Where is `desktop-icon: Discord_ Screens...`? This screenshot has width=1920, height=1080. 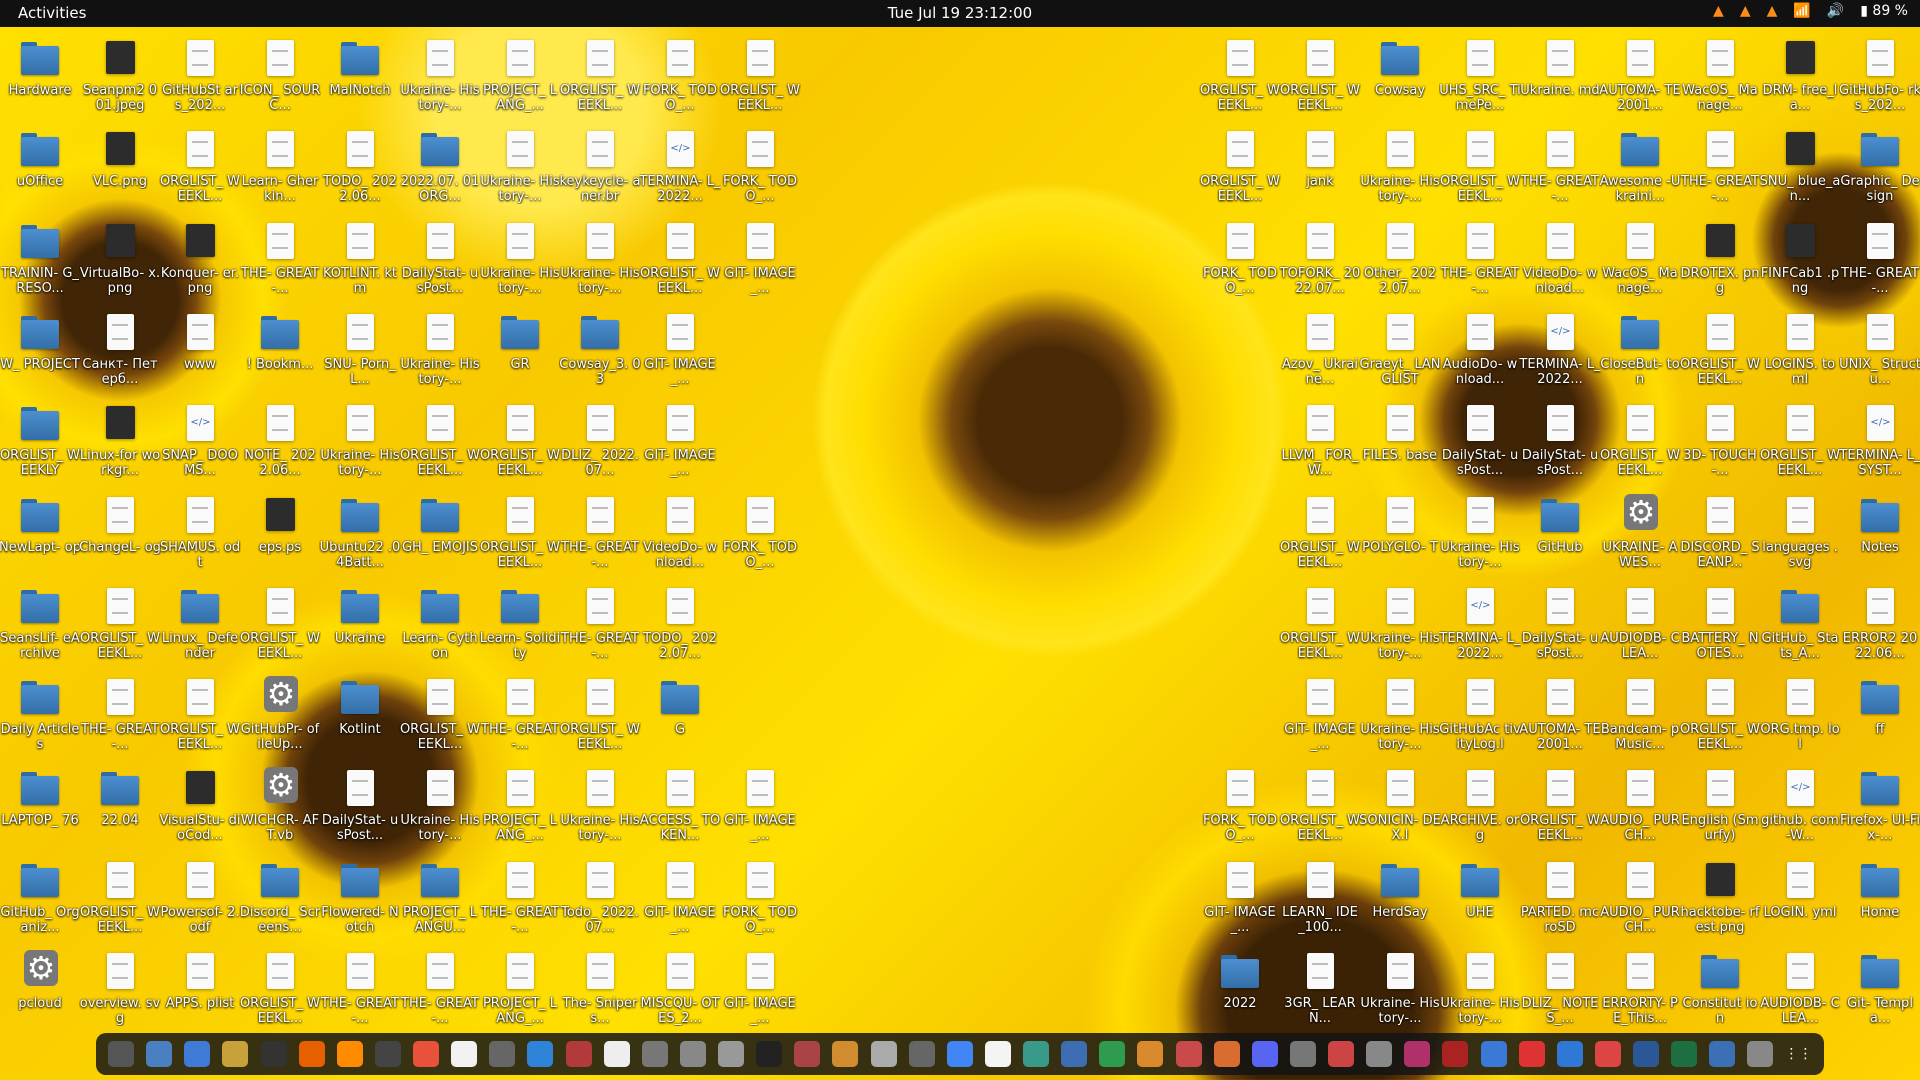 desktop-icon: Discord_ Screens... is located at coordinates (280, 899).